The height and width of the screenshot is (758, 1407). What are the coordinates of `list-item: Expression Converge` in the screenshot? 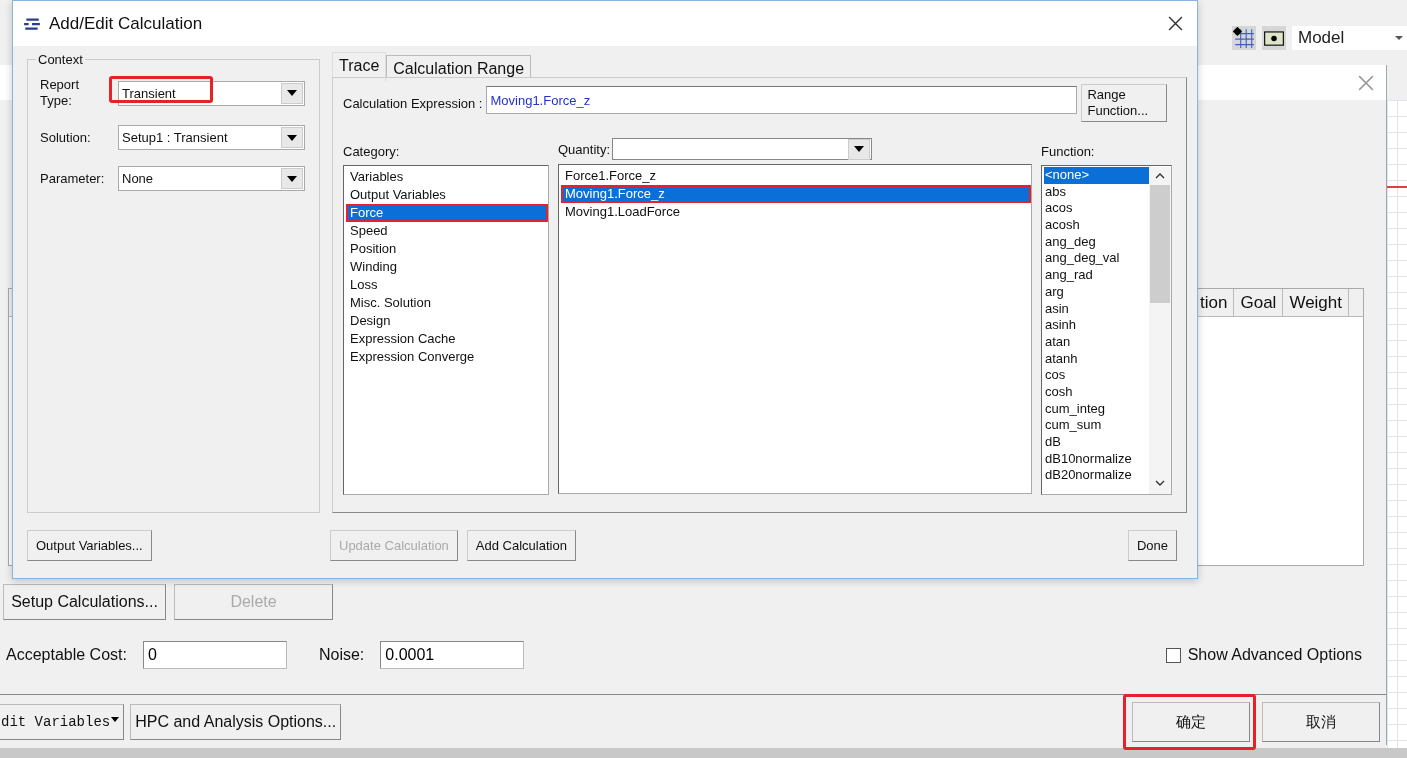 It's located at (447, 357).